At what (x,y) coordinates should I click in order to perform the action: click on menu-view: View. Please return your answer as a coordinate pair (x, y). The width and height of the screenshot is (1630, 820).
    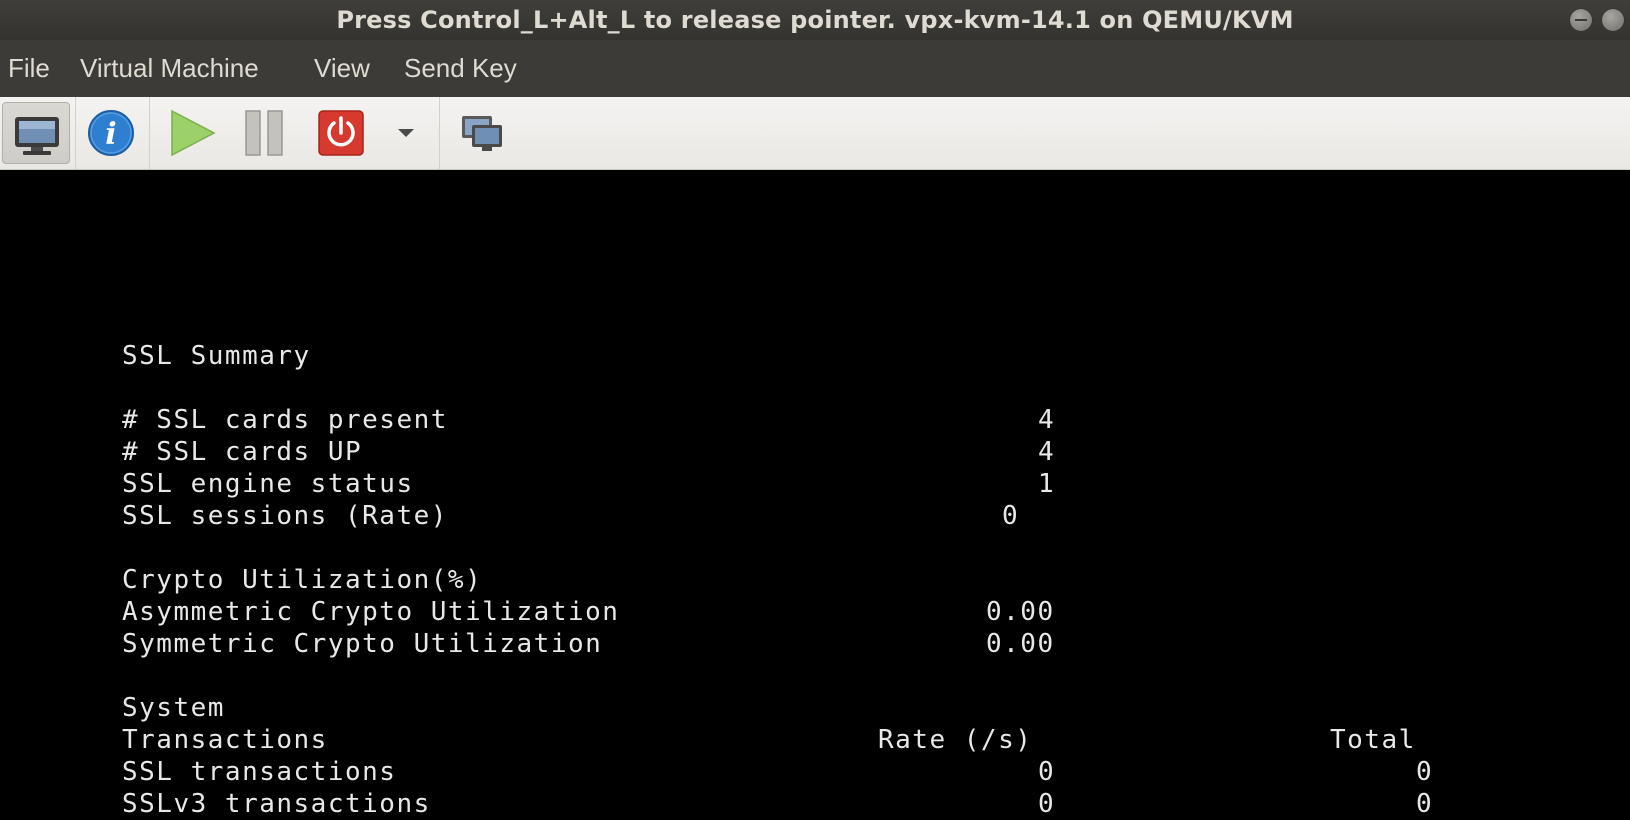
    Looking at the image, I should click on (342, 68).